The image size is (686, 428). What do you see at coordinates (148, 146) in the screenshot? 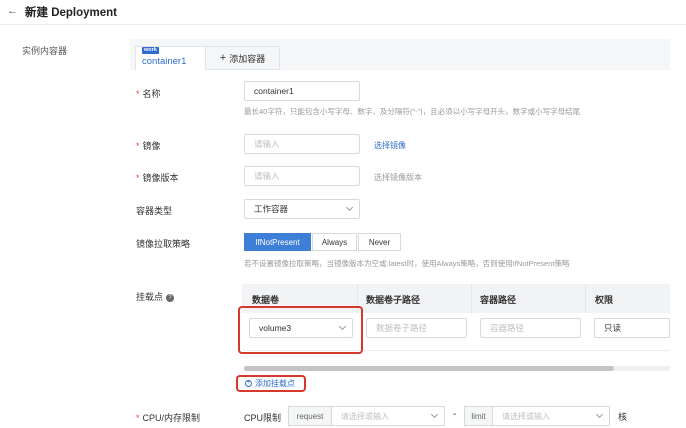
I see `image-label: * 镜像` at bounding box center [148, 146].